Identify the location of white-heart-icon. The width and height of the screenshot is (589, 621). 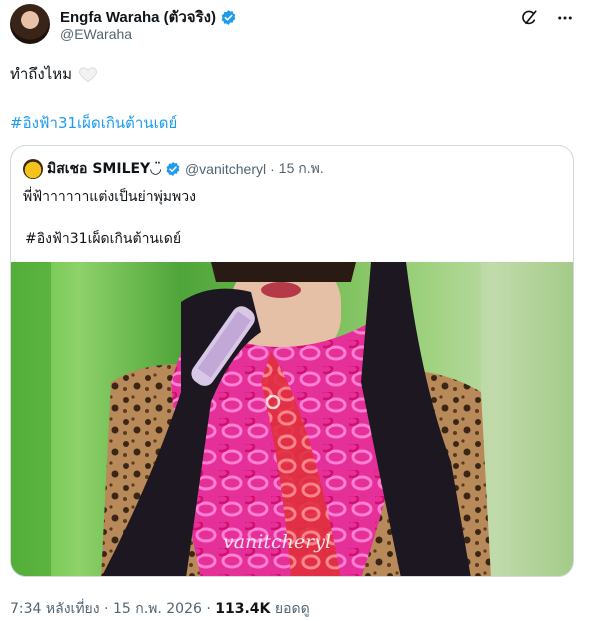
(88, 74).